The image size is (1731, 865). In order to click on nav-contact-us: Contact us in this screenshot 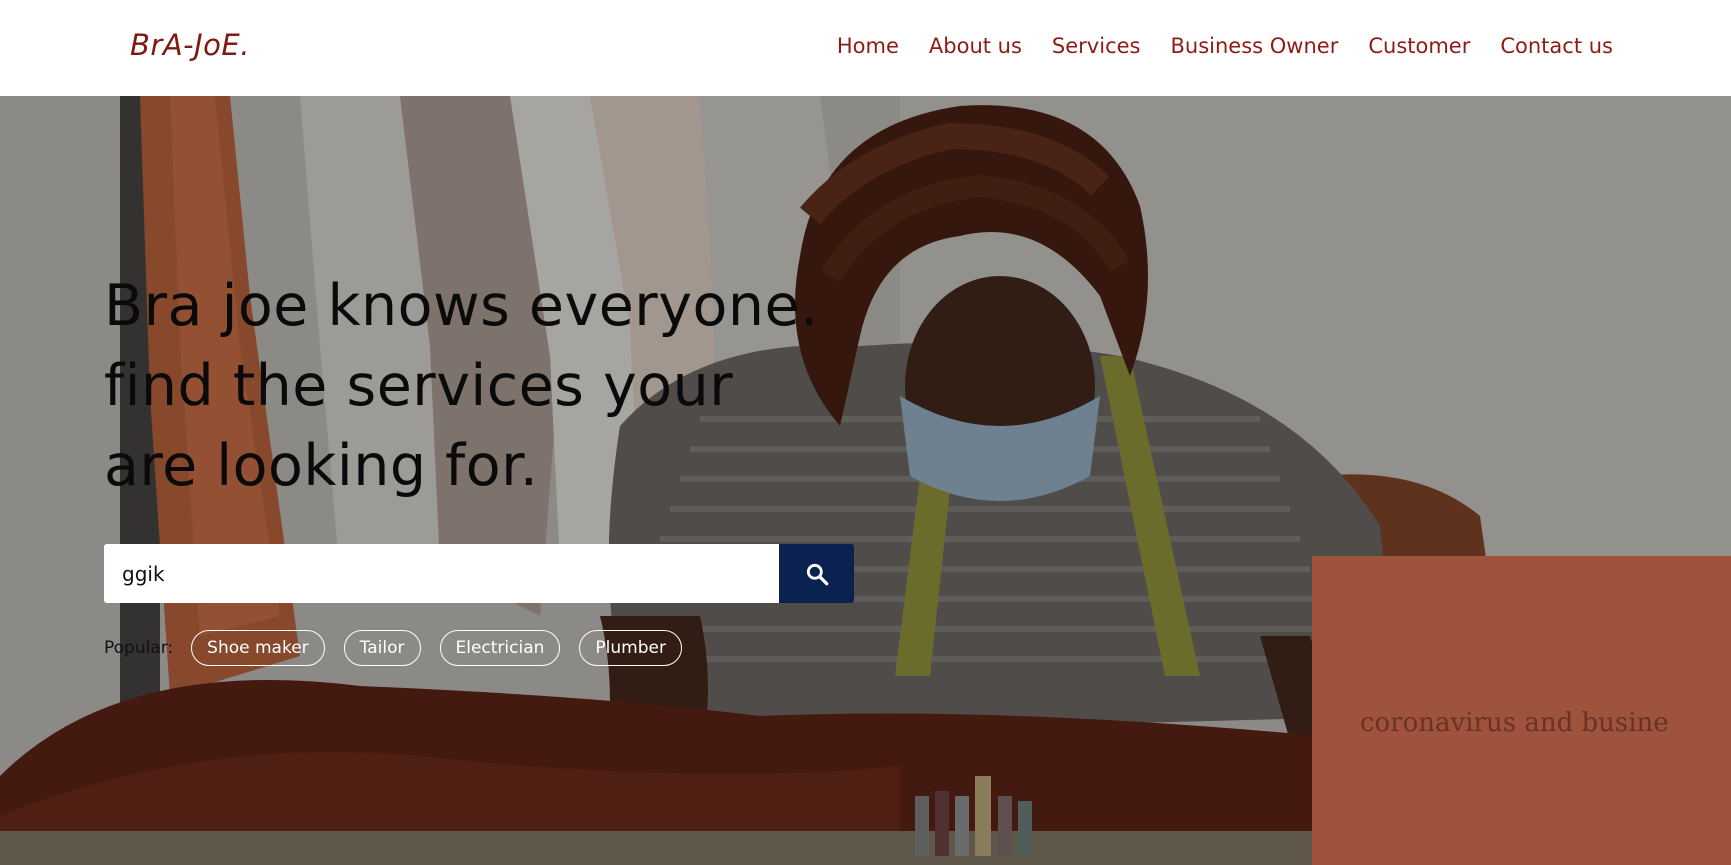, I will do `click(1556, 46)`.